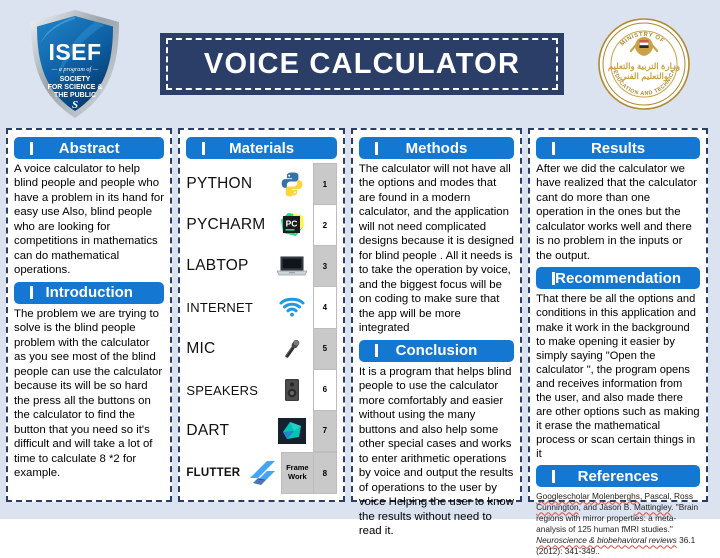 The height and width of the screenshot is (558, 720). Describe the element at coordinates (292, 266) in the screenshot. I see `laptop-icon` at that location.